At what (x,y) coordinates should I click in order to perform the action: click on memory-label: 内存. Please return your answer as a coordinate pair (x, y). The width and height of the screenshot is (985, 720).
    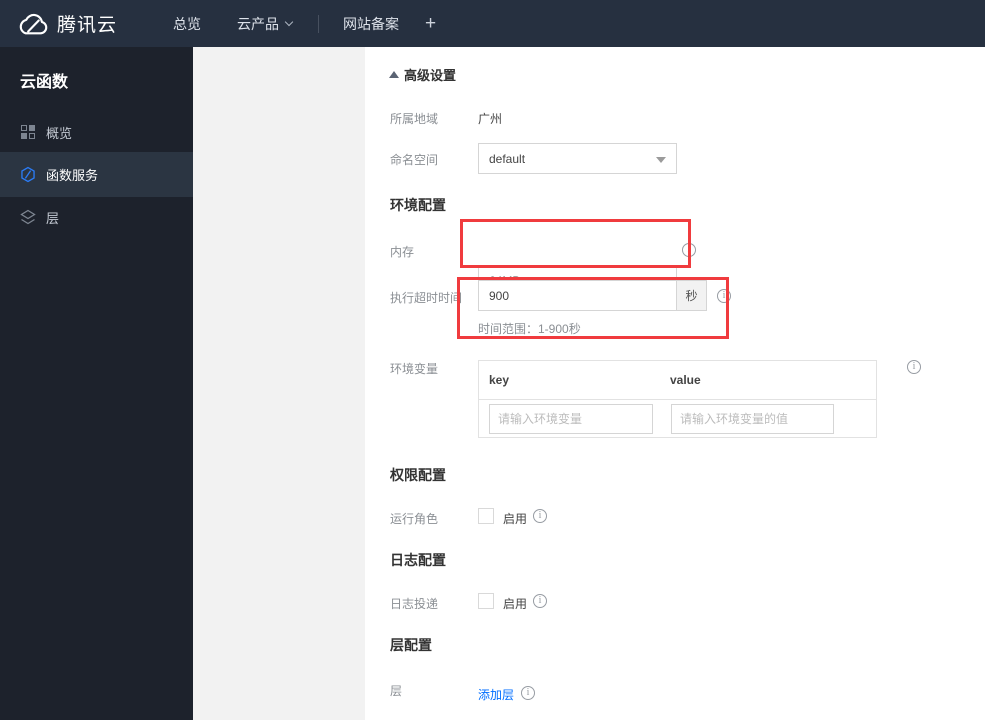
    Looking at the image, I should click on (402, 252).